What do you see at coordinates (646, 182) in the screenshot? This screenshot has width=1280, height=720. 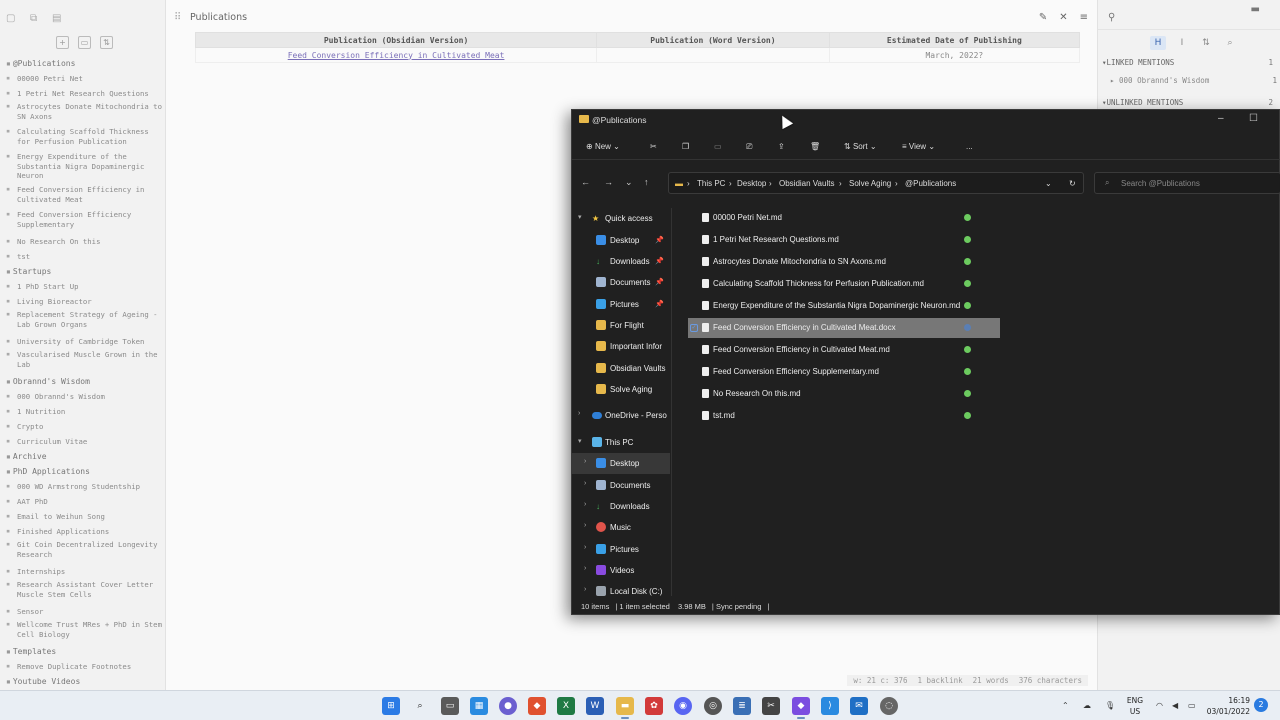 I see `up-icon: ↑` at bounding box center [646, 182].